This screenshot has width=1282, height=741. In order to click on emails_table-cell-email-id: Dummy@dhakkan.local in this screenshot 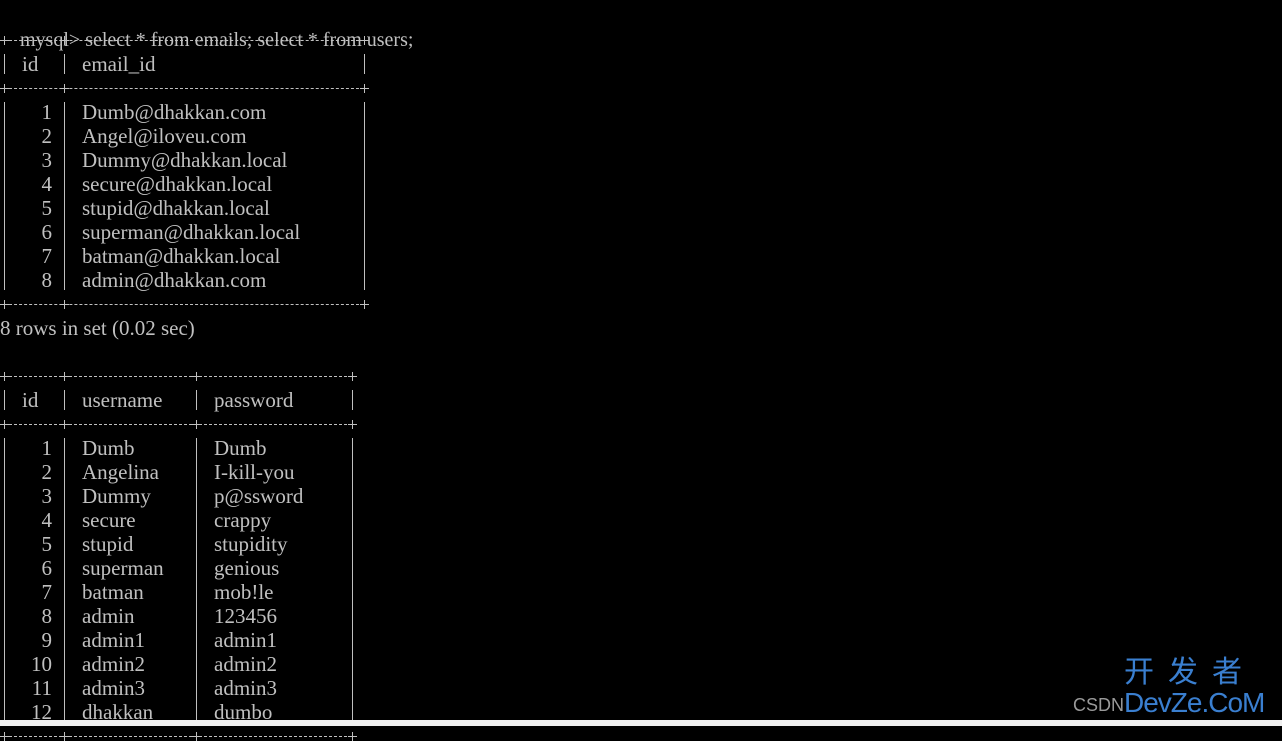, I will do `click(185, 160)`.